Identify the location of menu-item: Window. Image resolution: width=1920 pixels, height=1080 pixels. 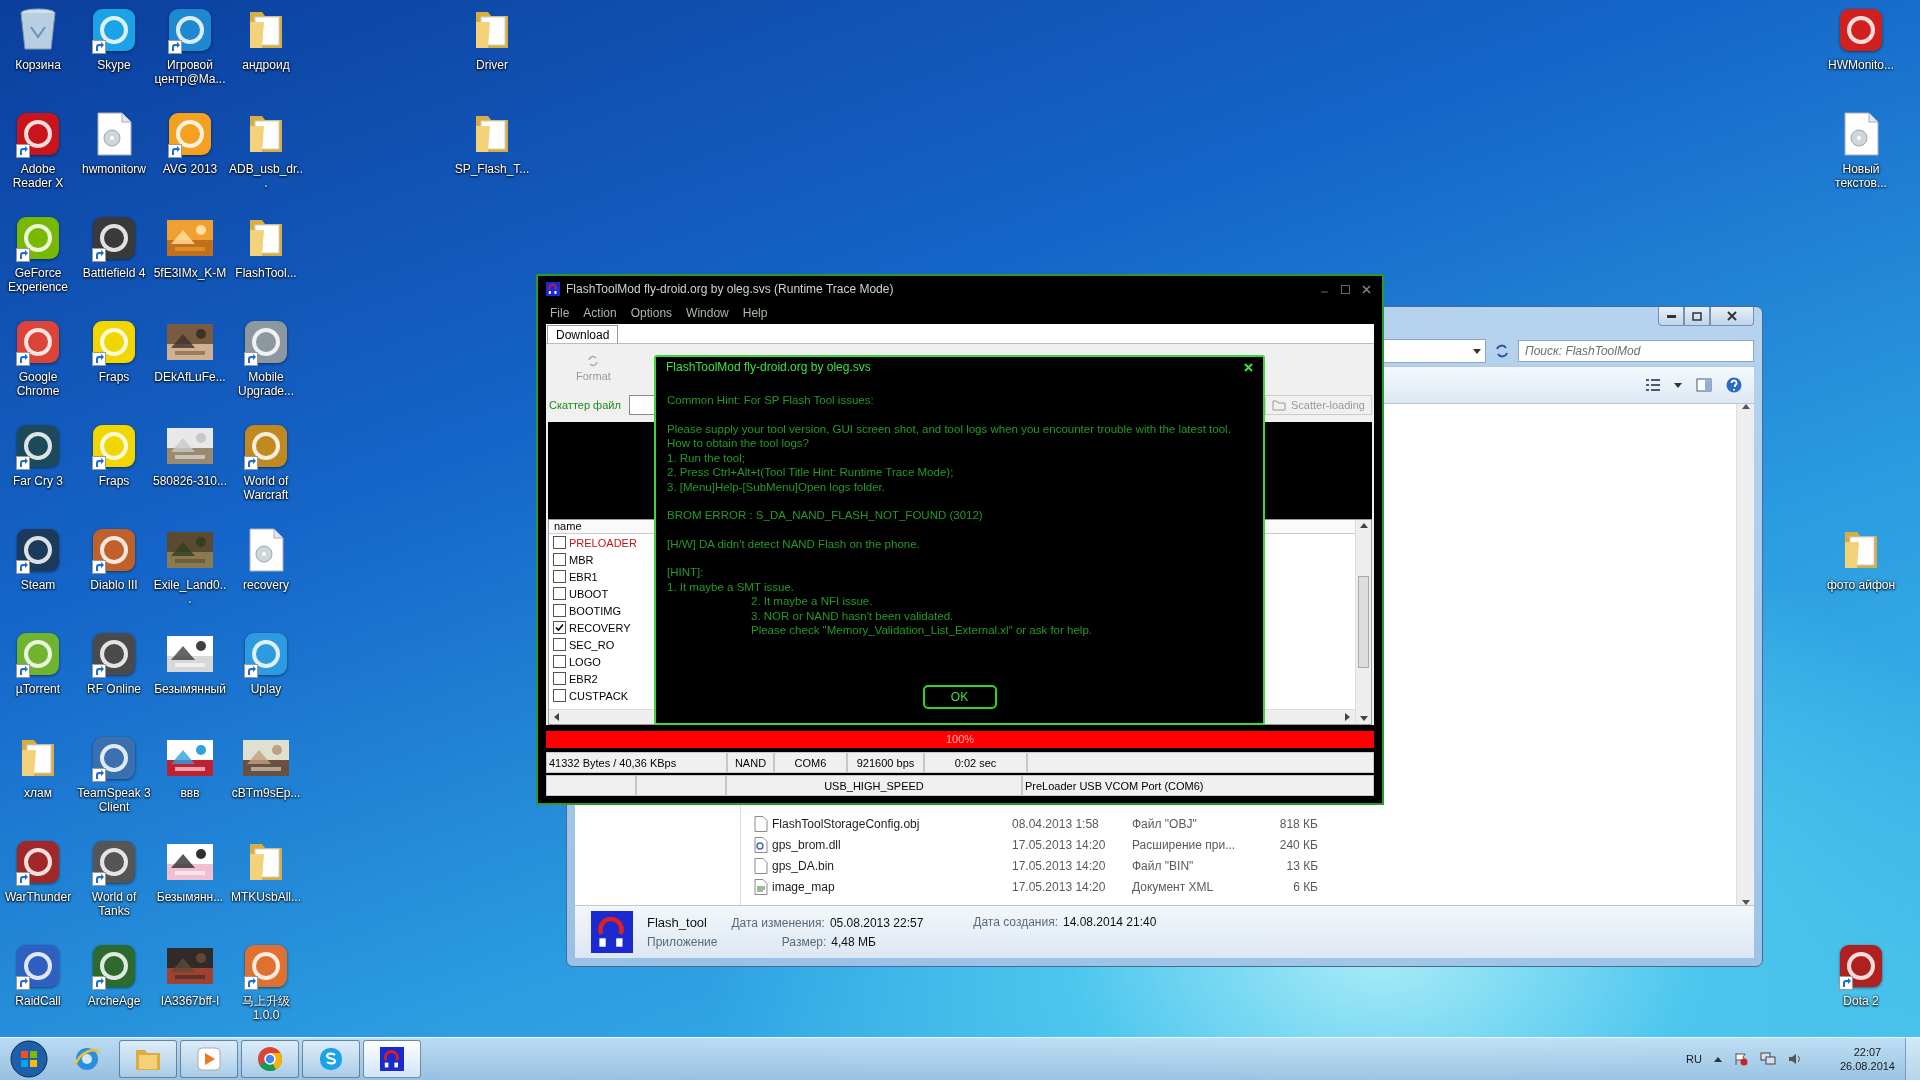
(707, 313).